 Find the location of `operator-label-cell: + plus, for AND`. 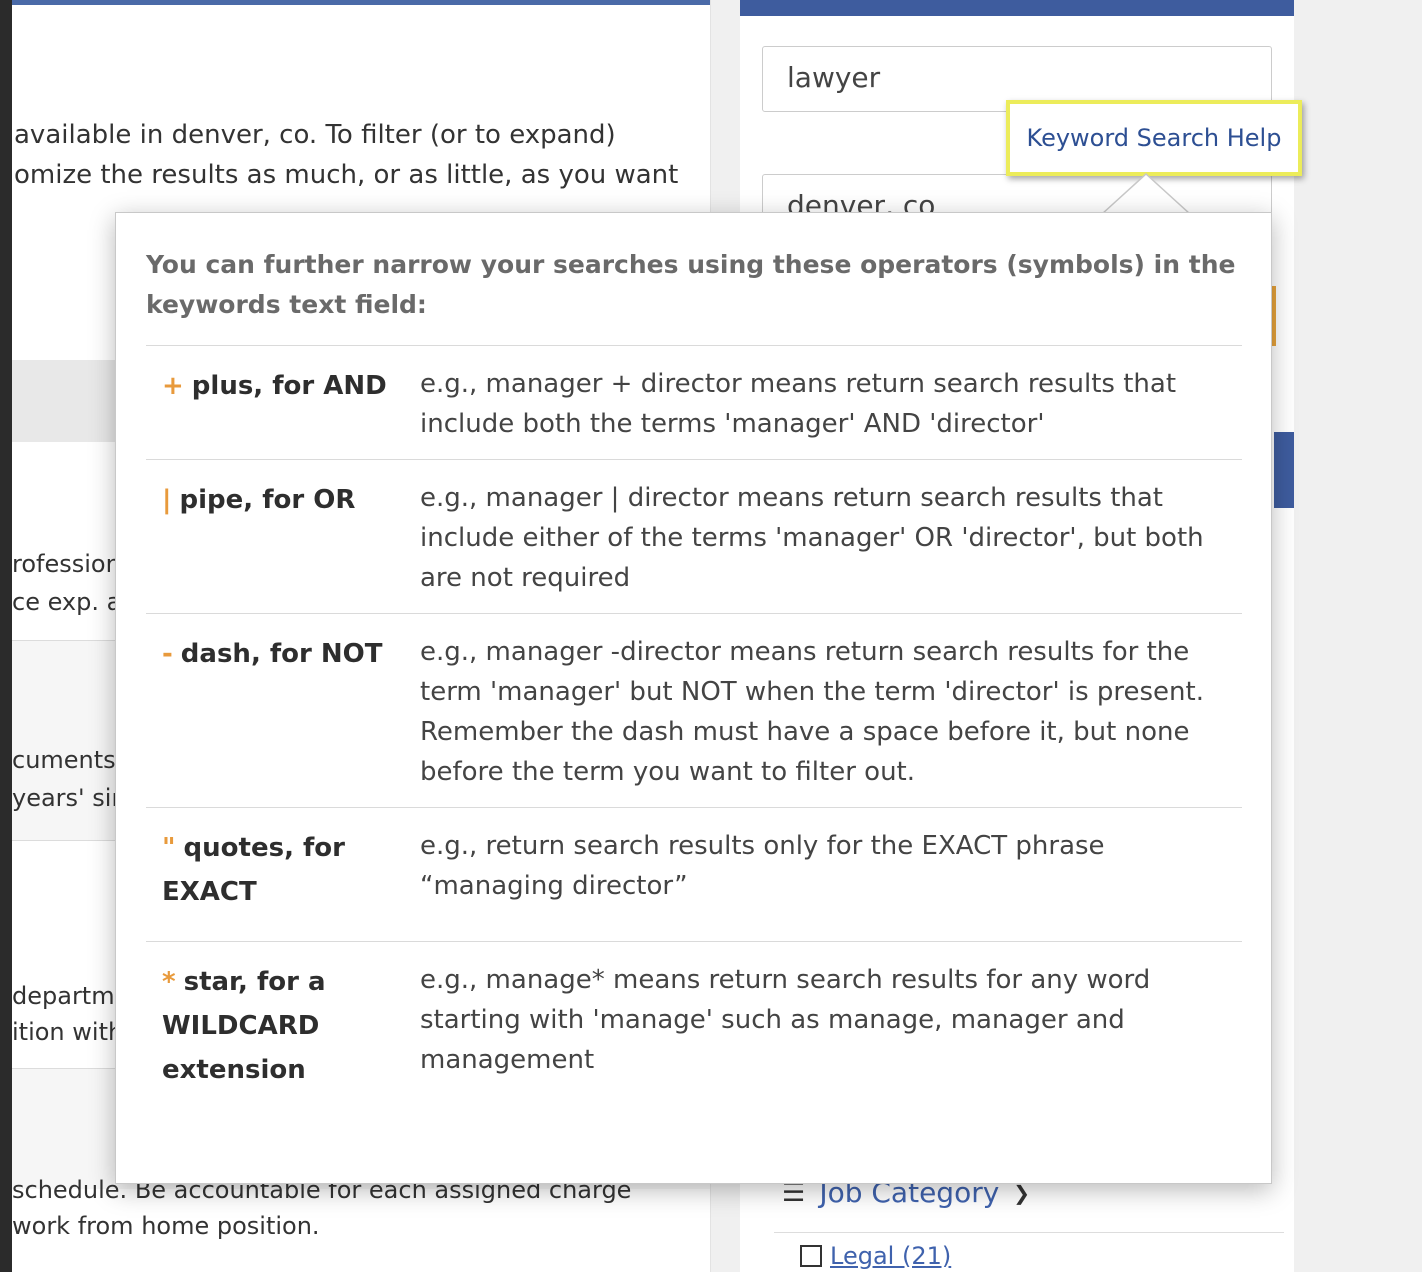

operator-label-cell: + plus, for AND is located at coordinates (283, 411).